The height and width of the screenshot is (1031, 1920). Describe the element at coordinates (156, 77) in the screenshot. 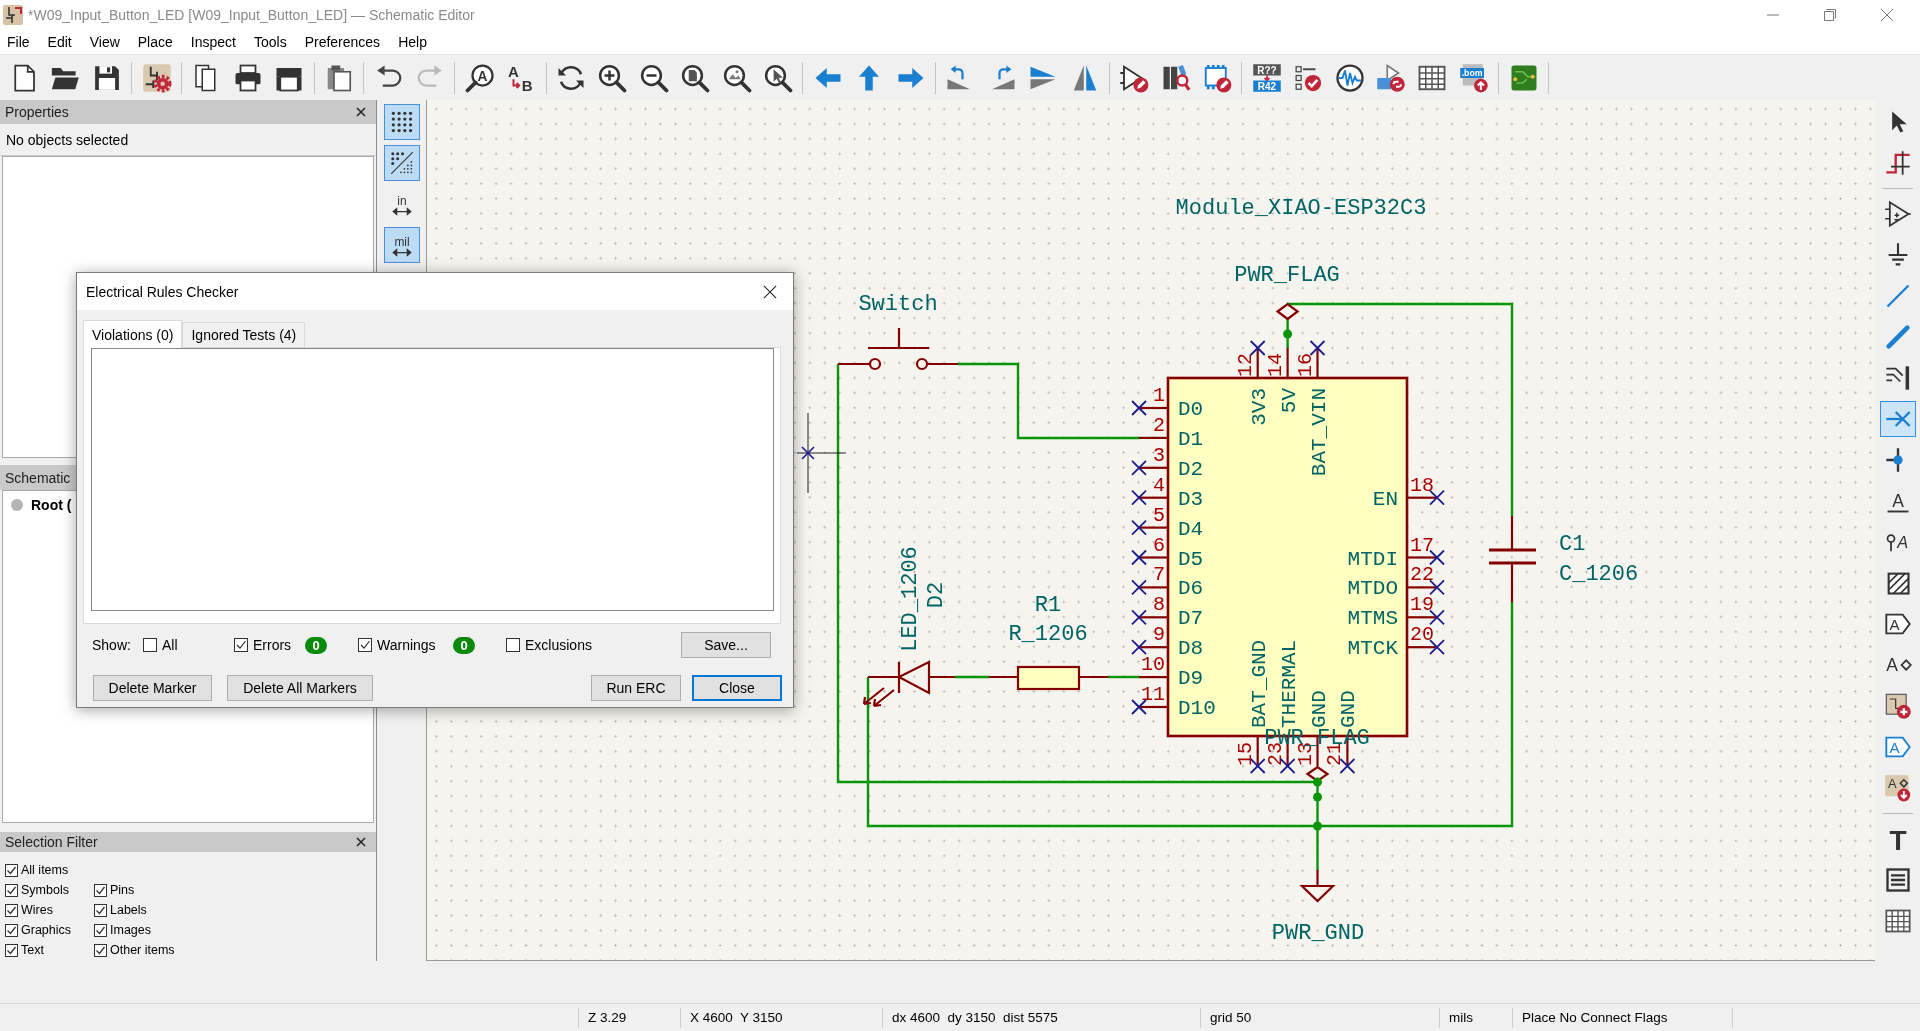

I see `settings-icon` at that location.